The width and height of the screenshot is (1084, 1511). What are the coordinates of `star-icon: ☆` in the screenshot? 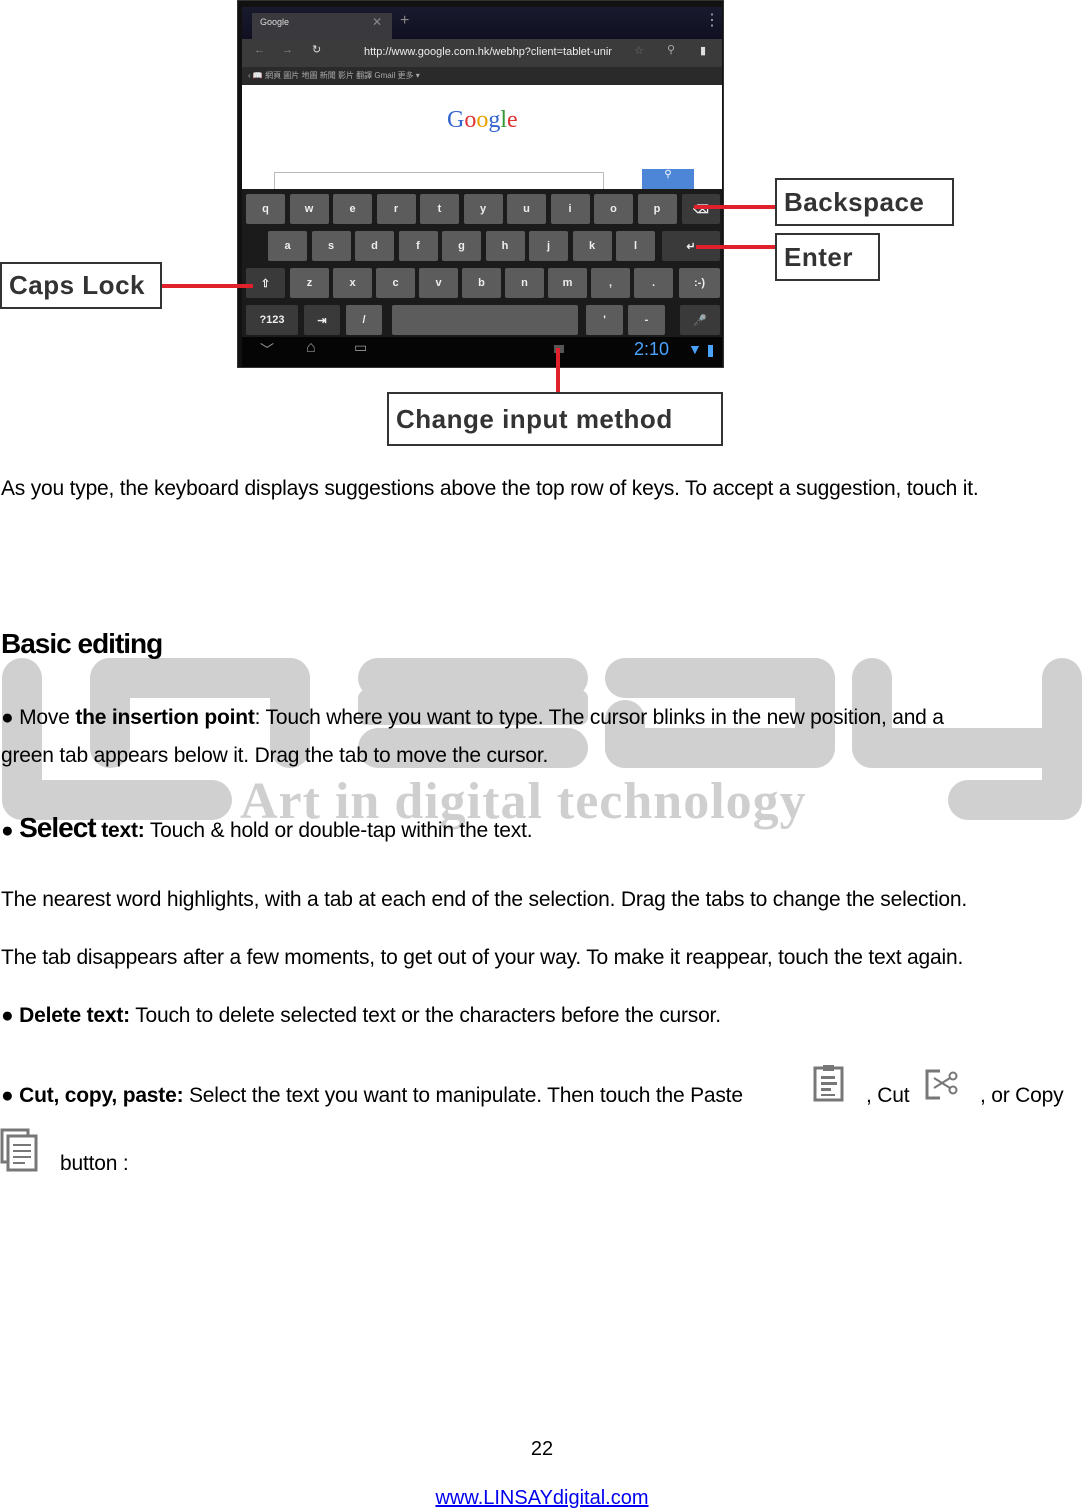 It's located at (639, 51).